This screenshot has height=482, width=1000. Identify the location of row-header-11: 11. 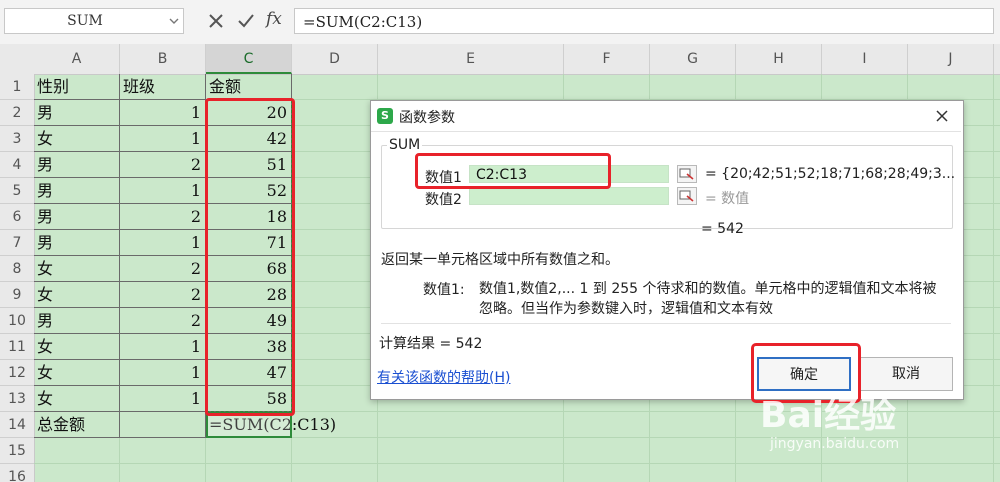
(17, 347).